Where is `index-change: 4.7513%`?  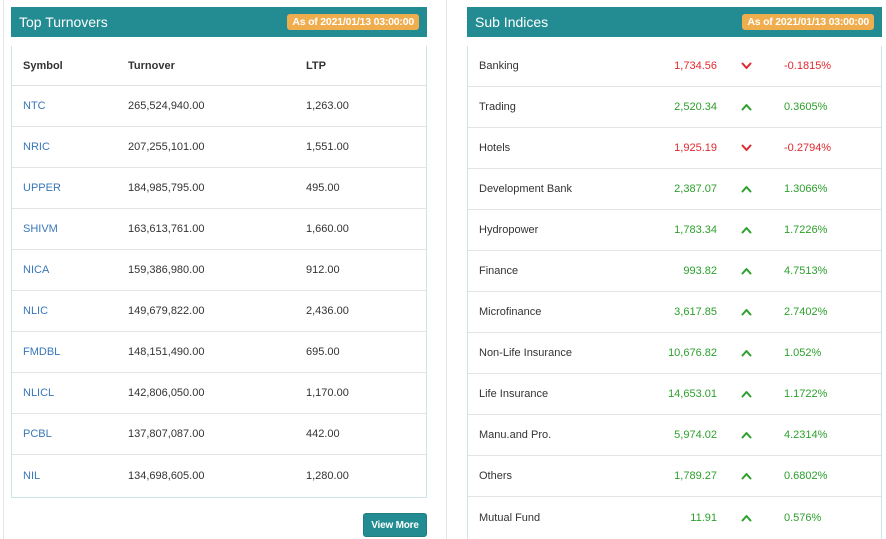
index-change: 4.7513% is located at coordinates (806, 271).